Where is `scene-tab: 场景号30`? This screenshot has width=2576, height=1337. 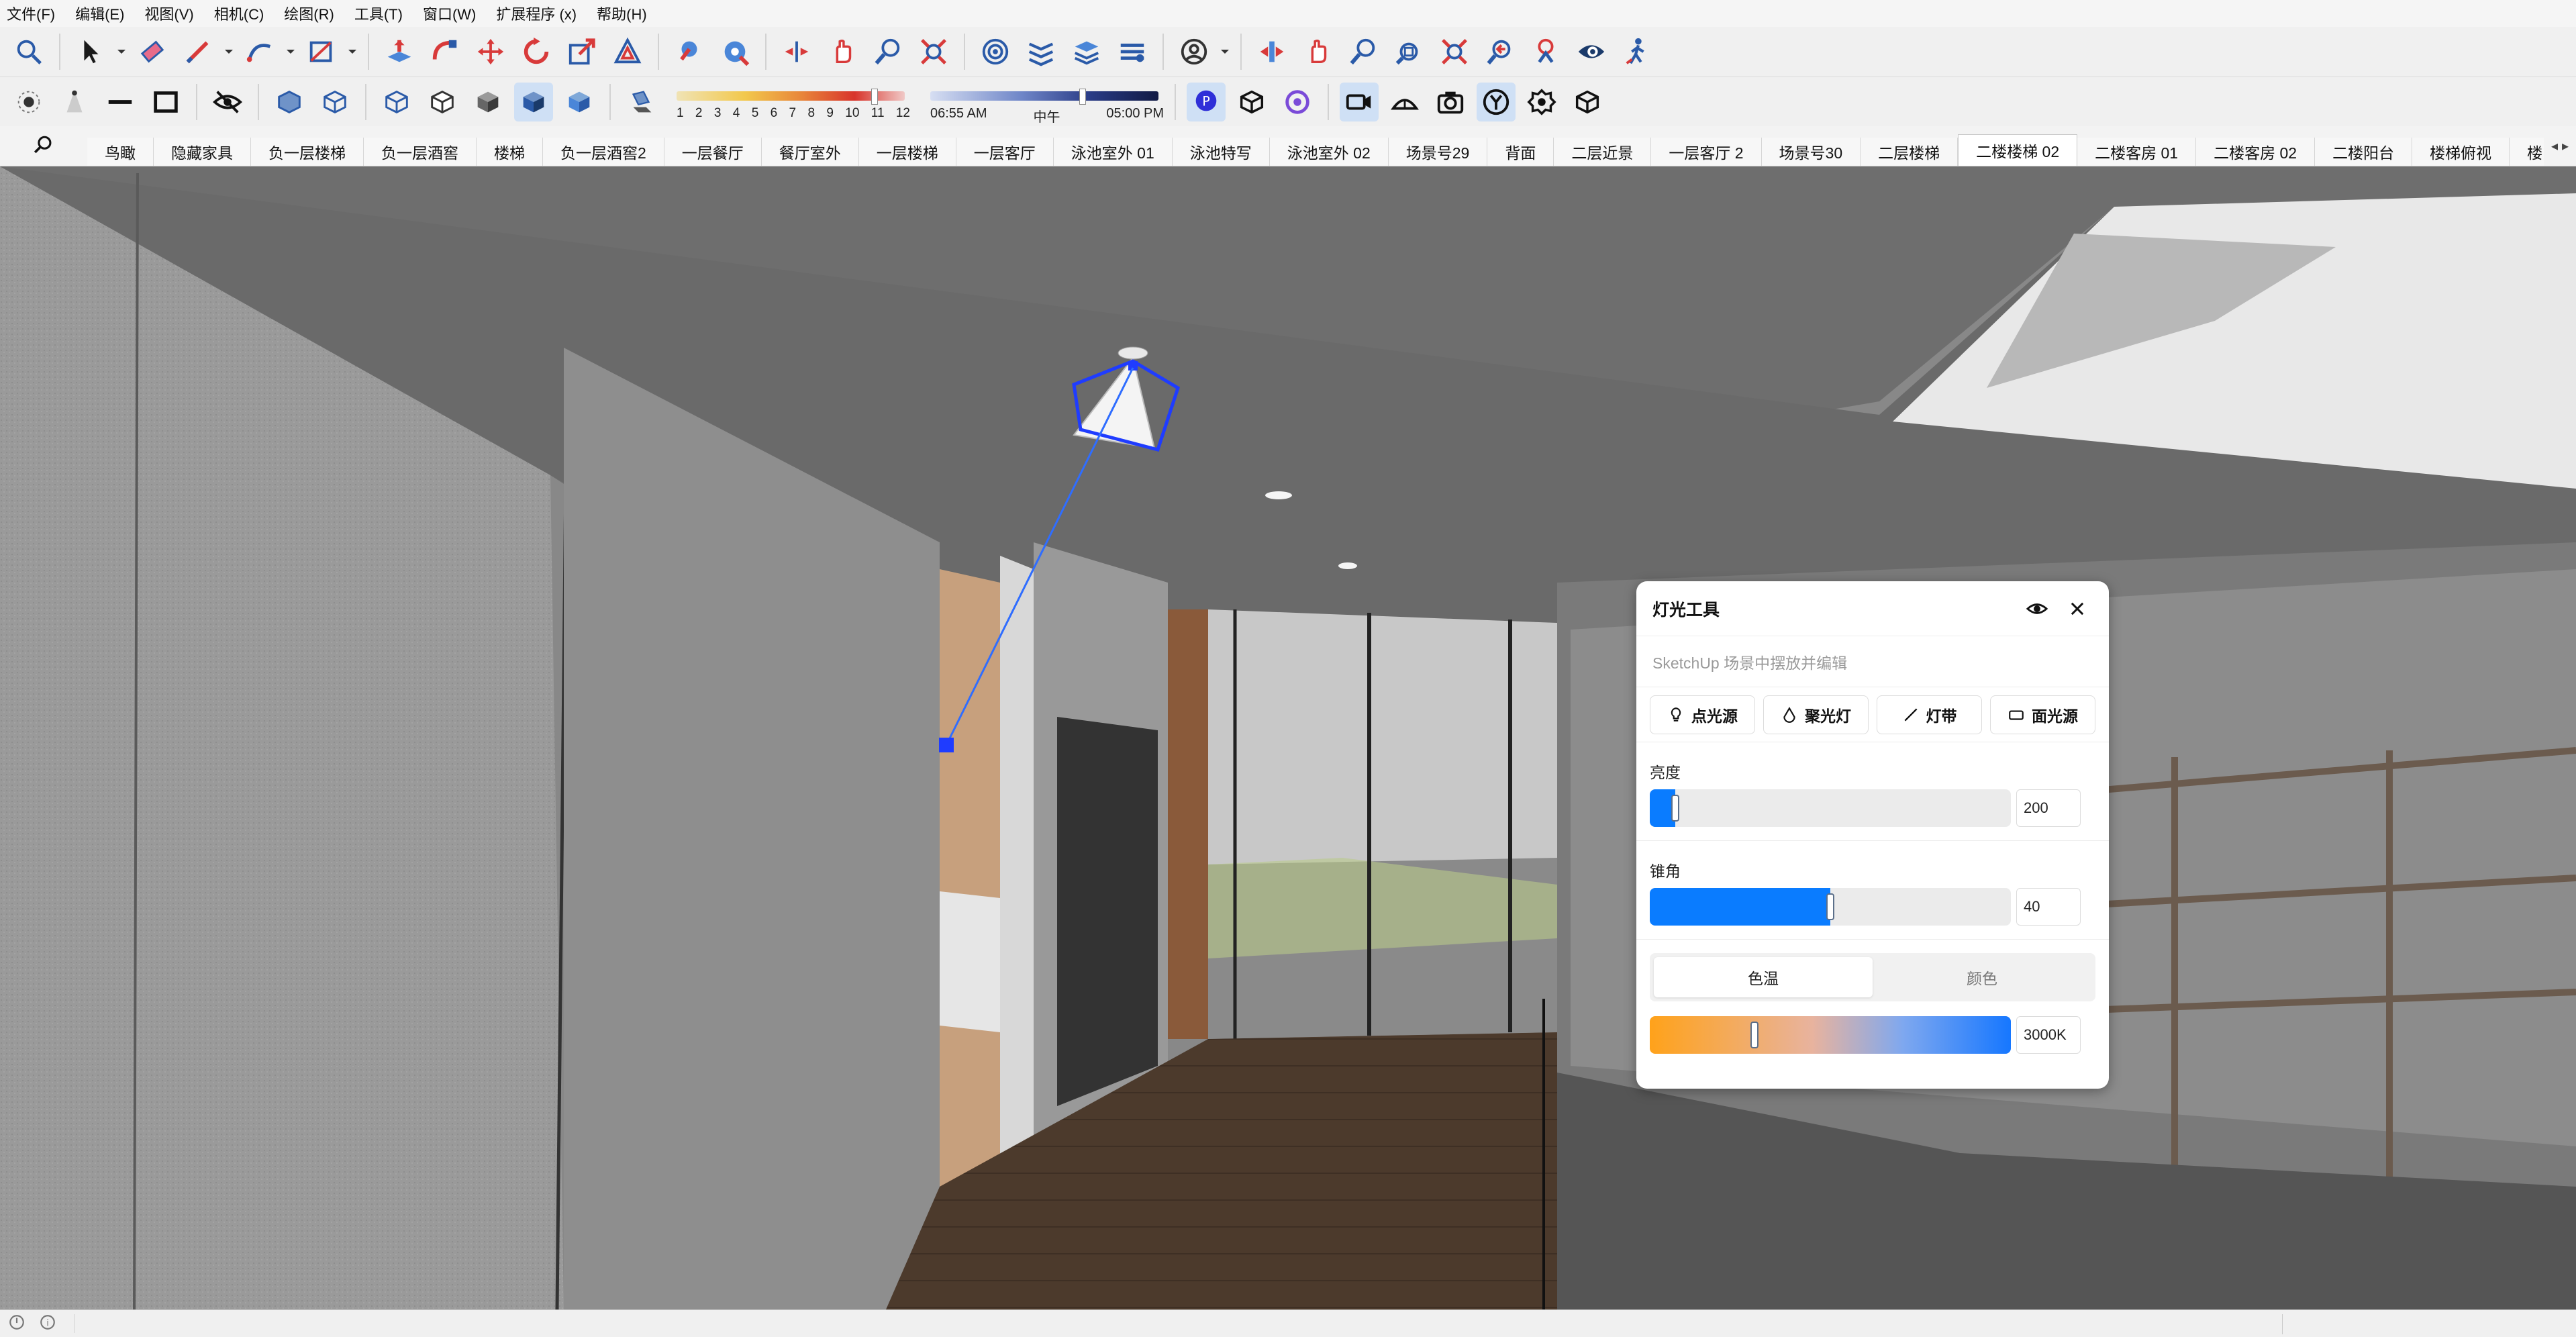
scene-tab: 场景号30 is located at coordinates (1811, 152).